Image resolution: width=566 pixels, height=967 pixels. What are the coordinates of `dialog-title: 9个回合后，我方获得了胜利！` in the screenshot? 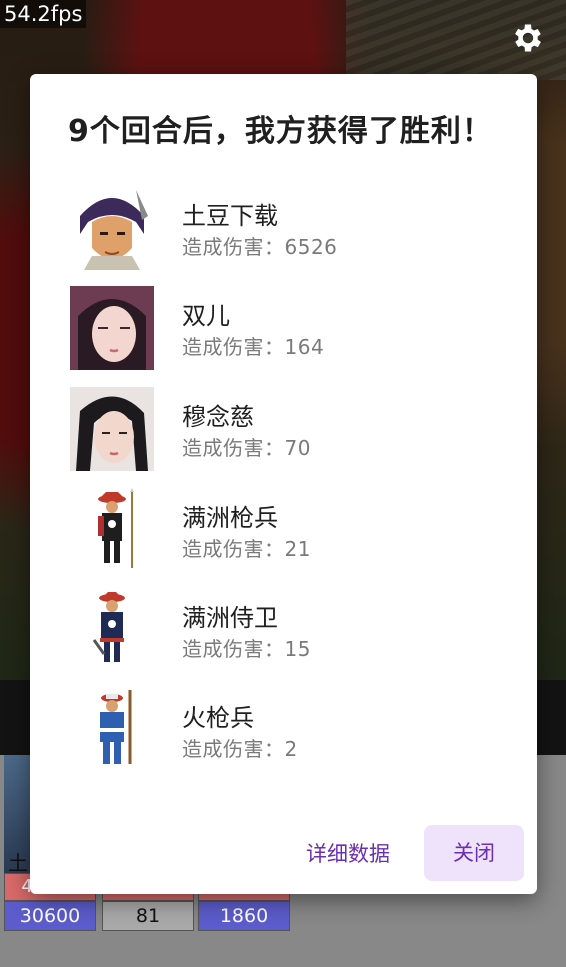 It's located at (280, 131).